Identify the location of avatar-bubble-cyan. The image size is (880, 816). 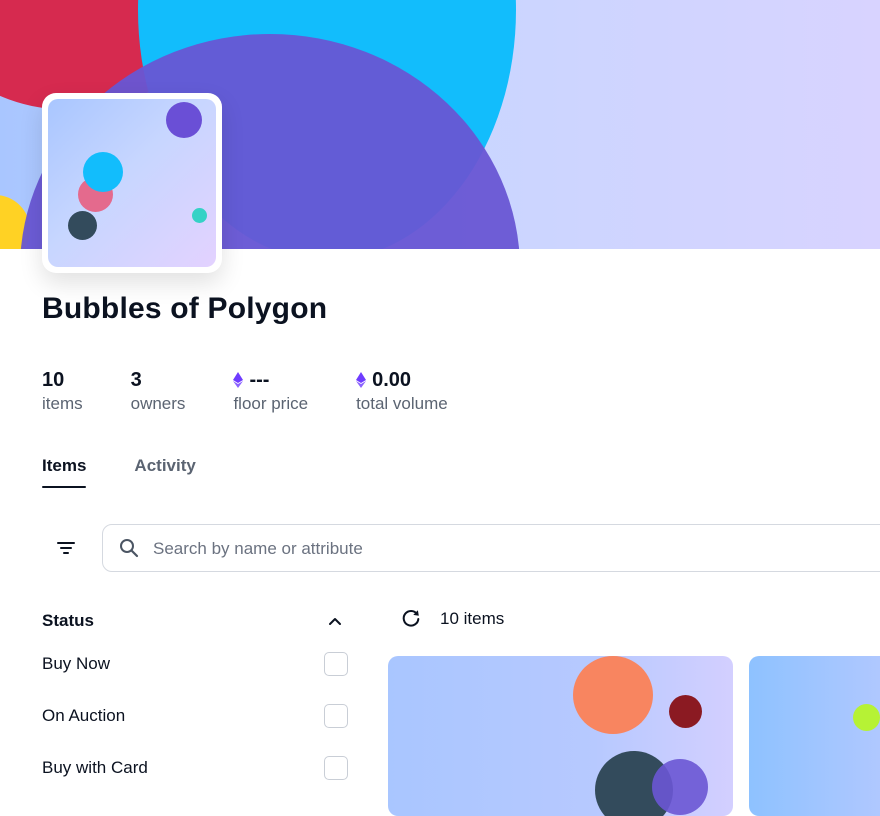
(103, 172).